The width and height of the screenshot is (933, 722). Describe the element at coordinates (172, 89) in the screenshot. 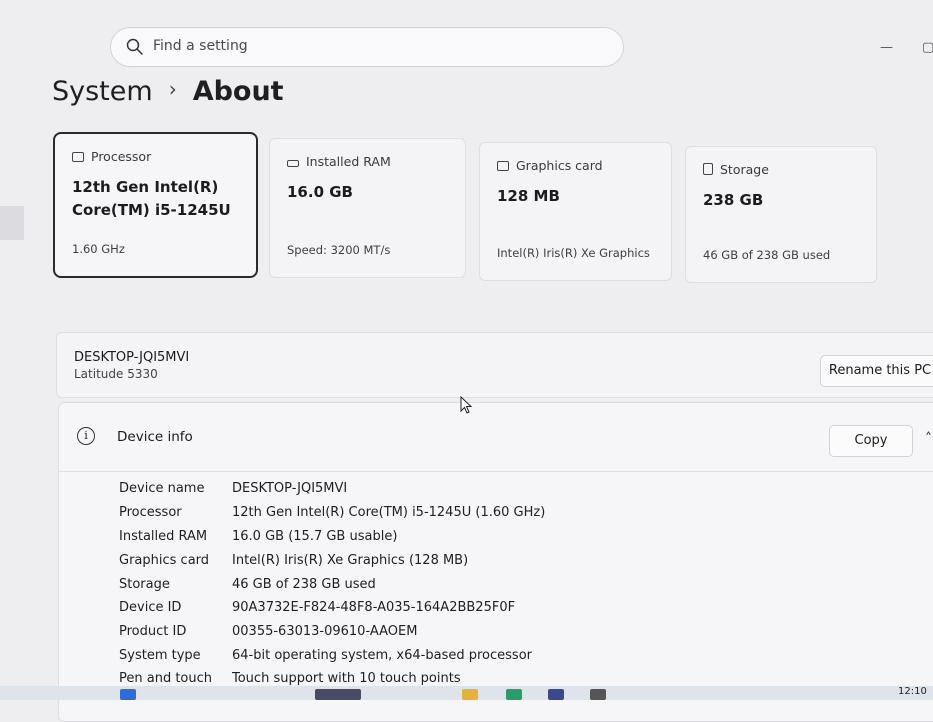

I see `breadcrumb-chevron-icon: ›` at that location.